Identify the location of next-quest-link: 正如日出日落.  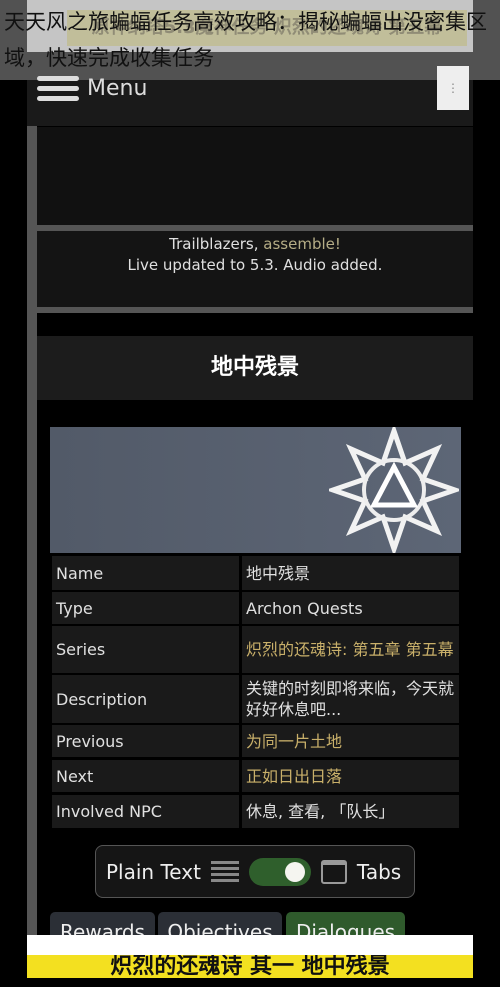
(350, 776).